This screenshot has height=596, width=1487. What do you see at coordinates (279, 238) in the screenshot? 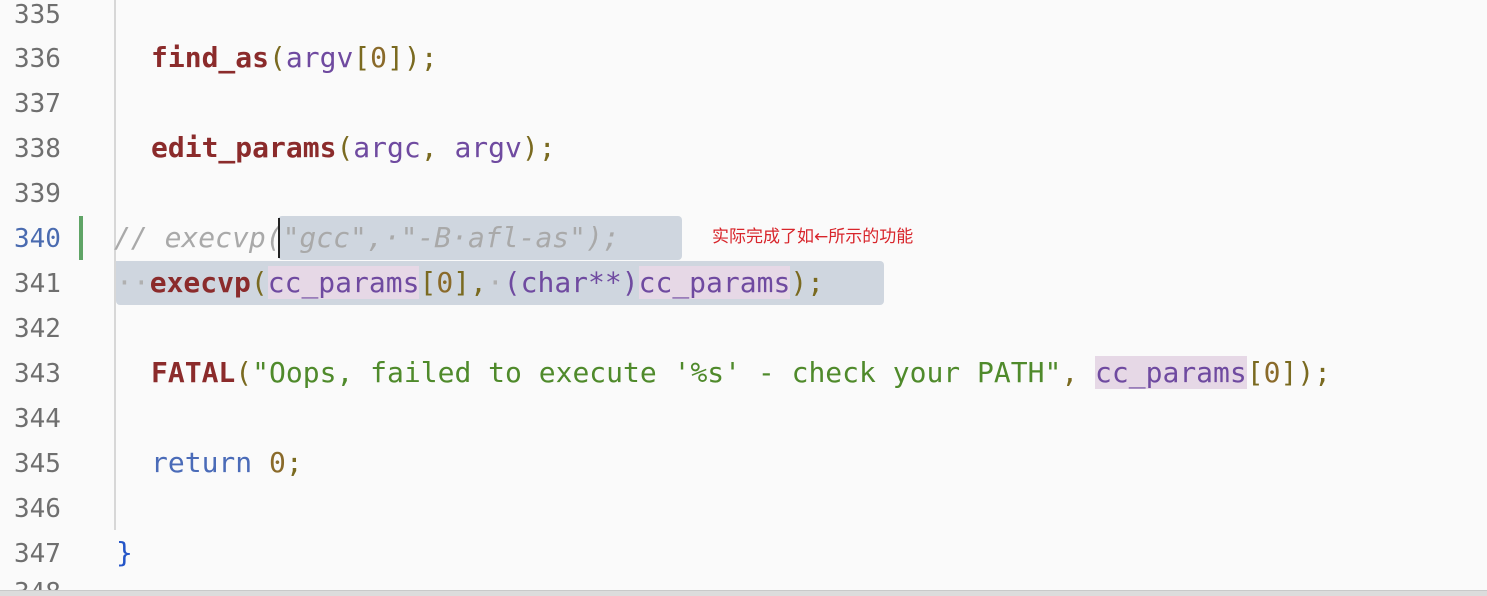
I see `text-cursor` at bounding box center [279, 238].